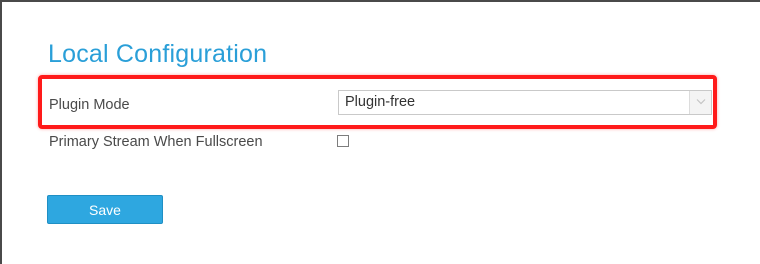  Describe the element at coordinates (105, 209) in the screenshot. I see `save-button: Save` at that location.